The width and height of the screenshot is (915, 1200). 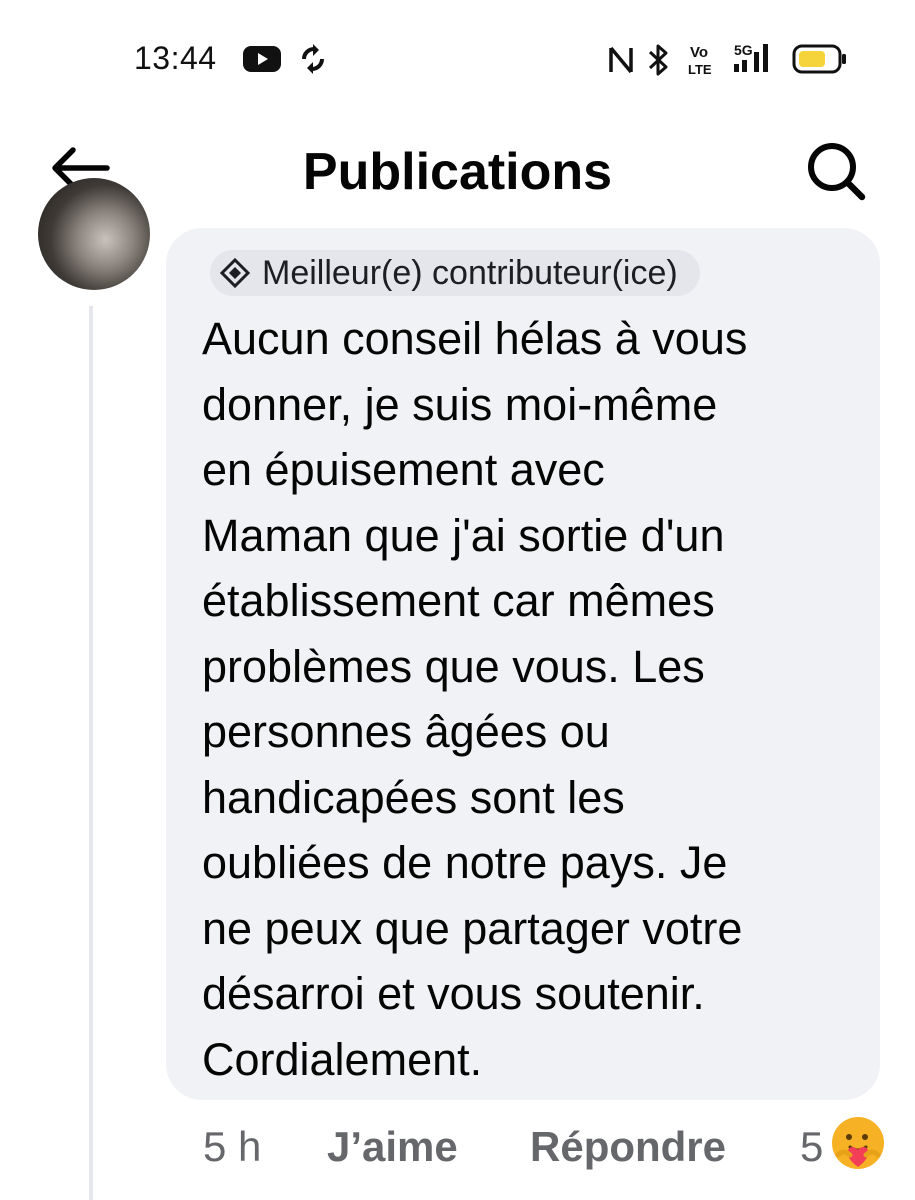 I want to click on comment-line: désarroi et vous soutenir., so click(x=453, y=993).